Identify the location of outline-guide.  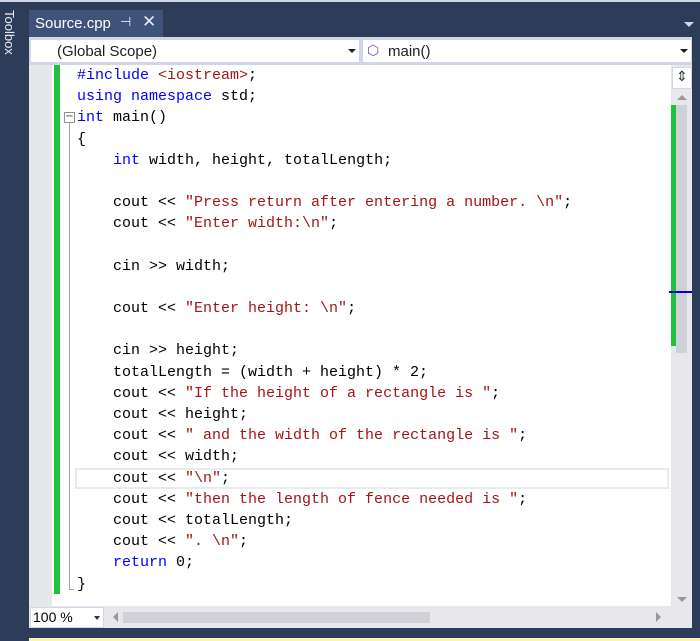
(69, 356).